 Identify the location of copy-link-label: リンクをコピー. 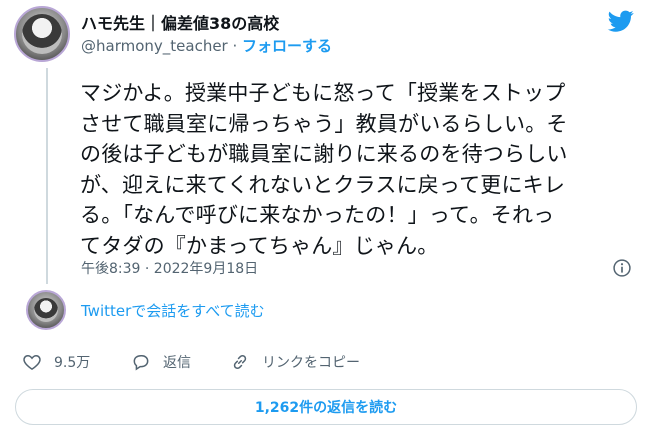
(311, 363).